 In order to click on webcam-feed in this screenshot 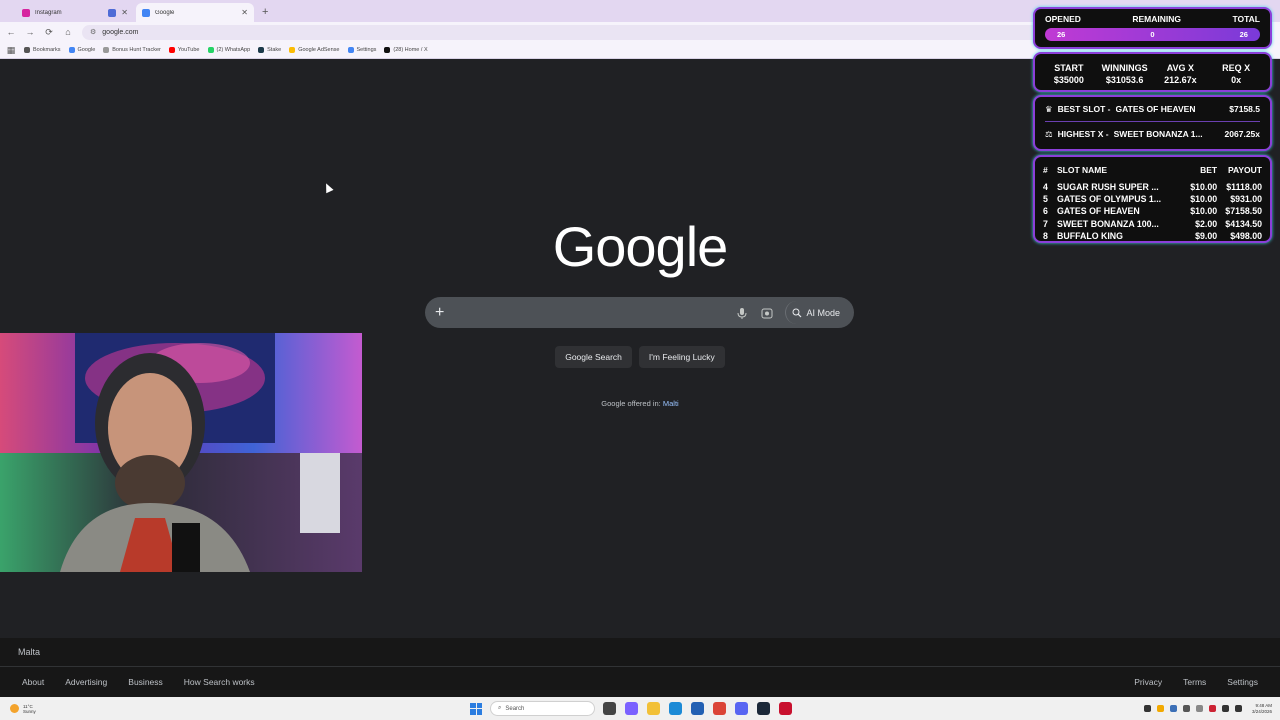, I will do `click(181, 452)`.